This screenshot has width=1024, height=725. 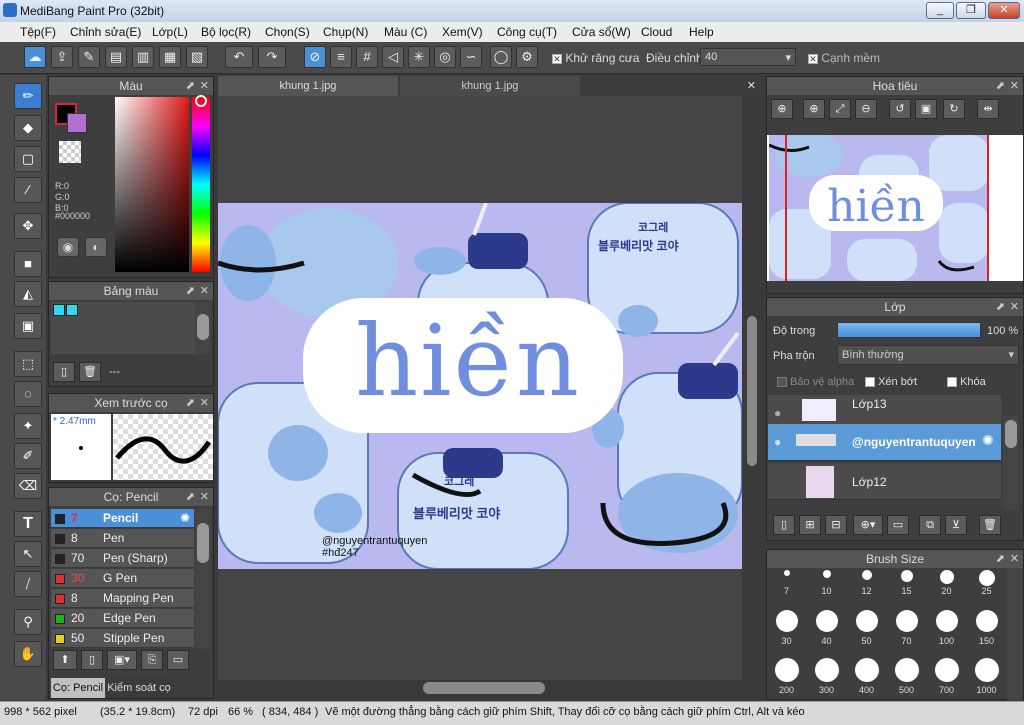 I want to click on brush-size-40: 40, so click(x=826, y=628).